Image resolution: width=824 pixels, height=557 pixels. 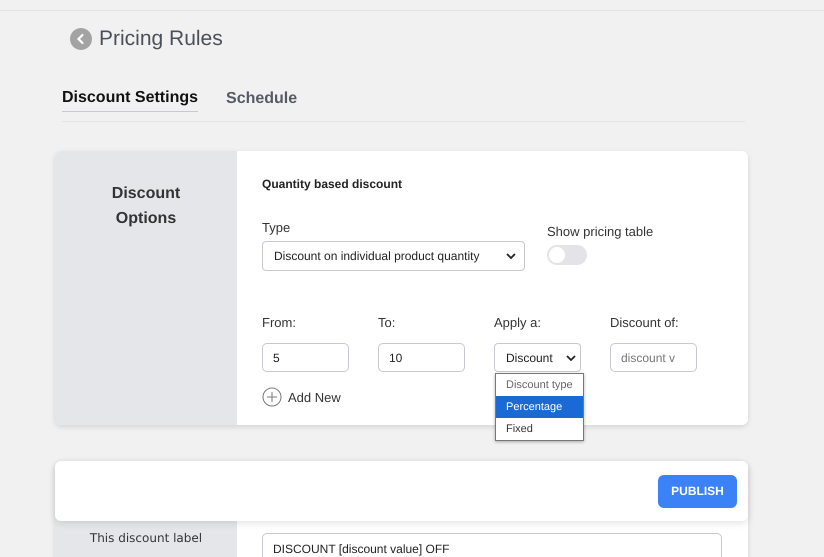 I want to click on field-label: From:, so click(x=279, y=322).